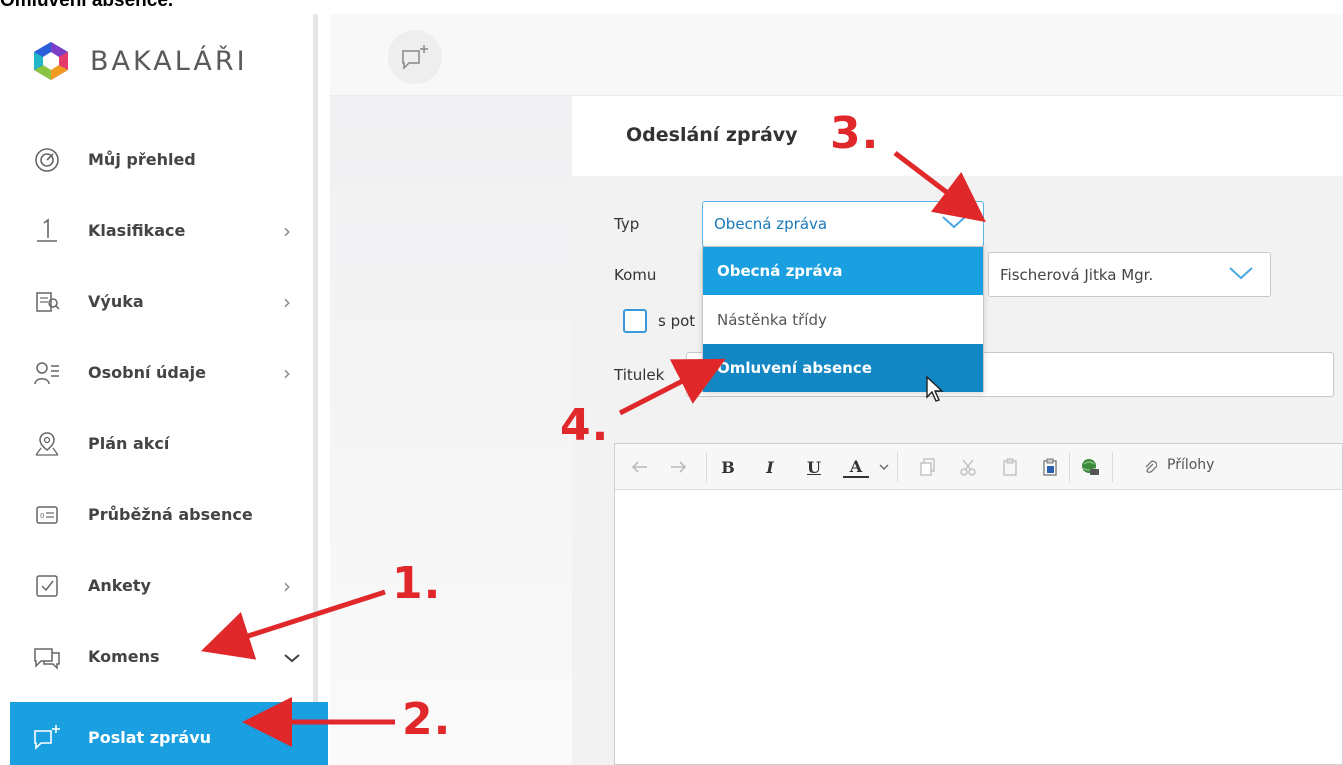 This screenshot has height=765, width=1343. I want to click on map-pin-icon, so click(47, 444).